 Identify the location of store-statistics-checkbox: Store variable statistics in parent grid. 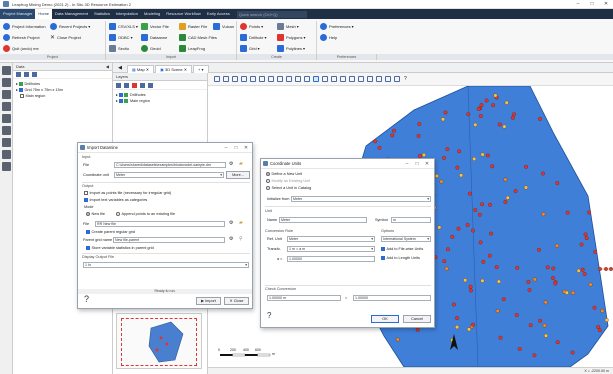
(120, 248).